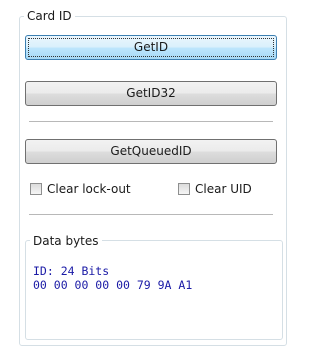  Describe the element at coordinates (151, 151) in the screenshot. I see `get-queued-id-button: GetQueuedID` at that location.